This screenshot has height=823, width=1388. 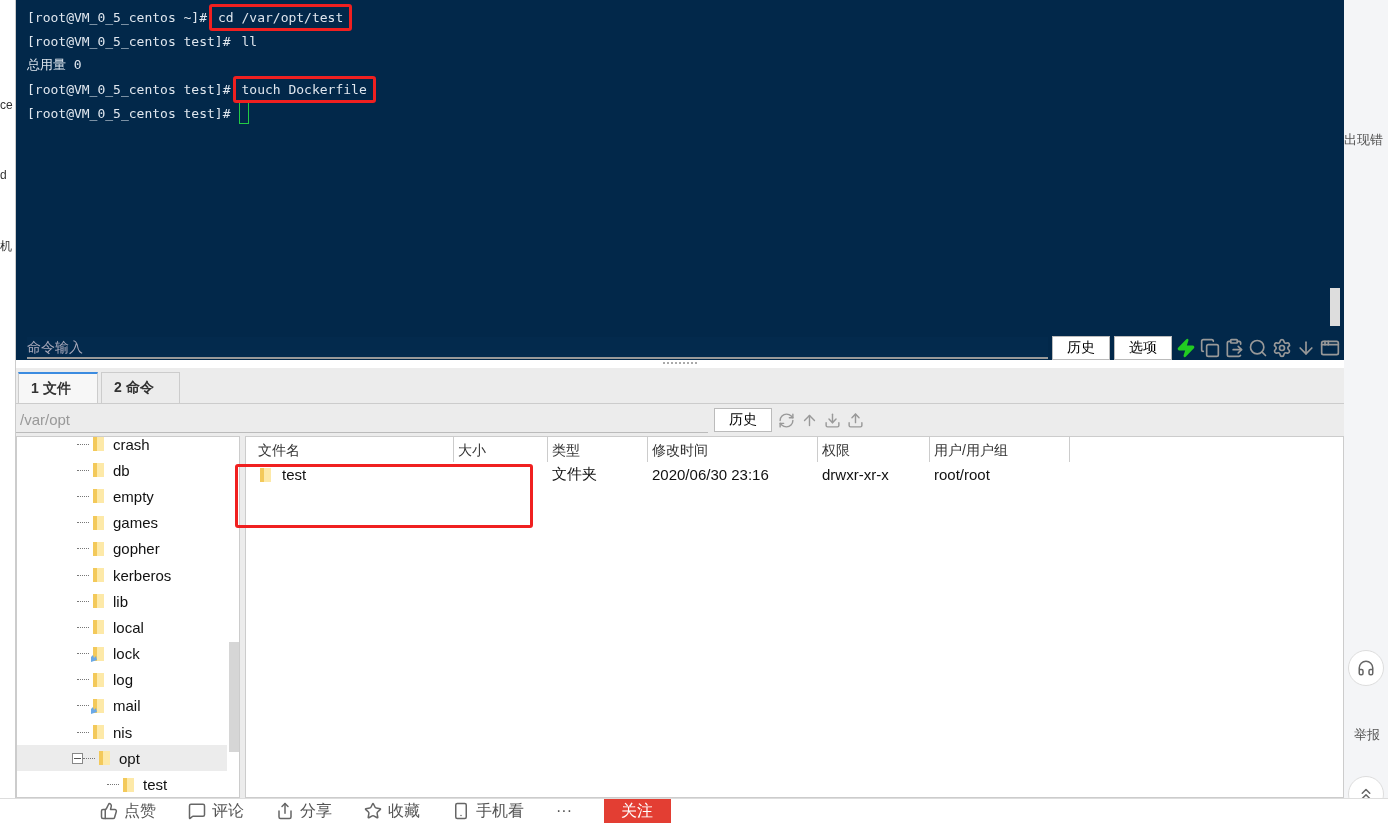 What do you see at coordinates (461, 811) in the screenshot?
I see `phone-icon` at bounding box center [461, 811].